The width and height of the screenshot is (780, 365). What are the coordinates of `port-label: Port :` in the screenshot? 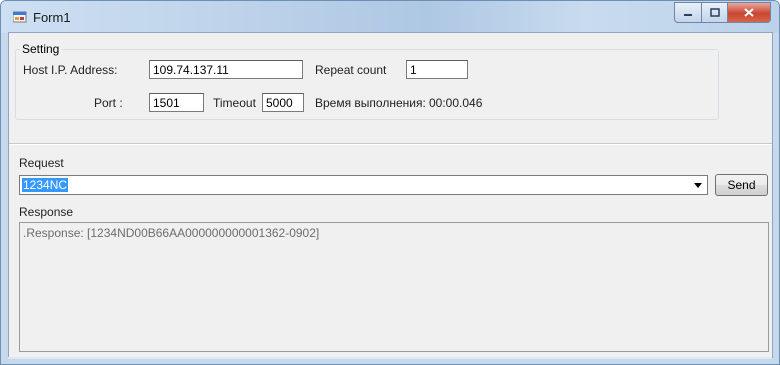 It's located at (108, 103).